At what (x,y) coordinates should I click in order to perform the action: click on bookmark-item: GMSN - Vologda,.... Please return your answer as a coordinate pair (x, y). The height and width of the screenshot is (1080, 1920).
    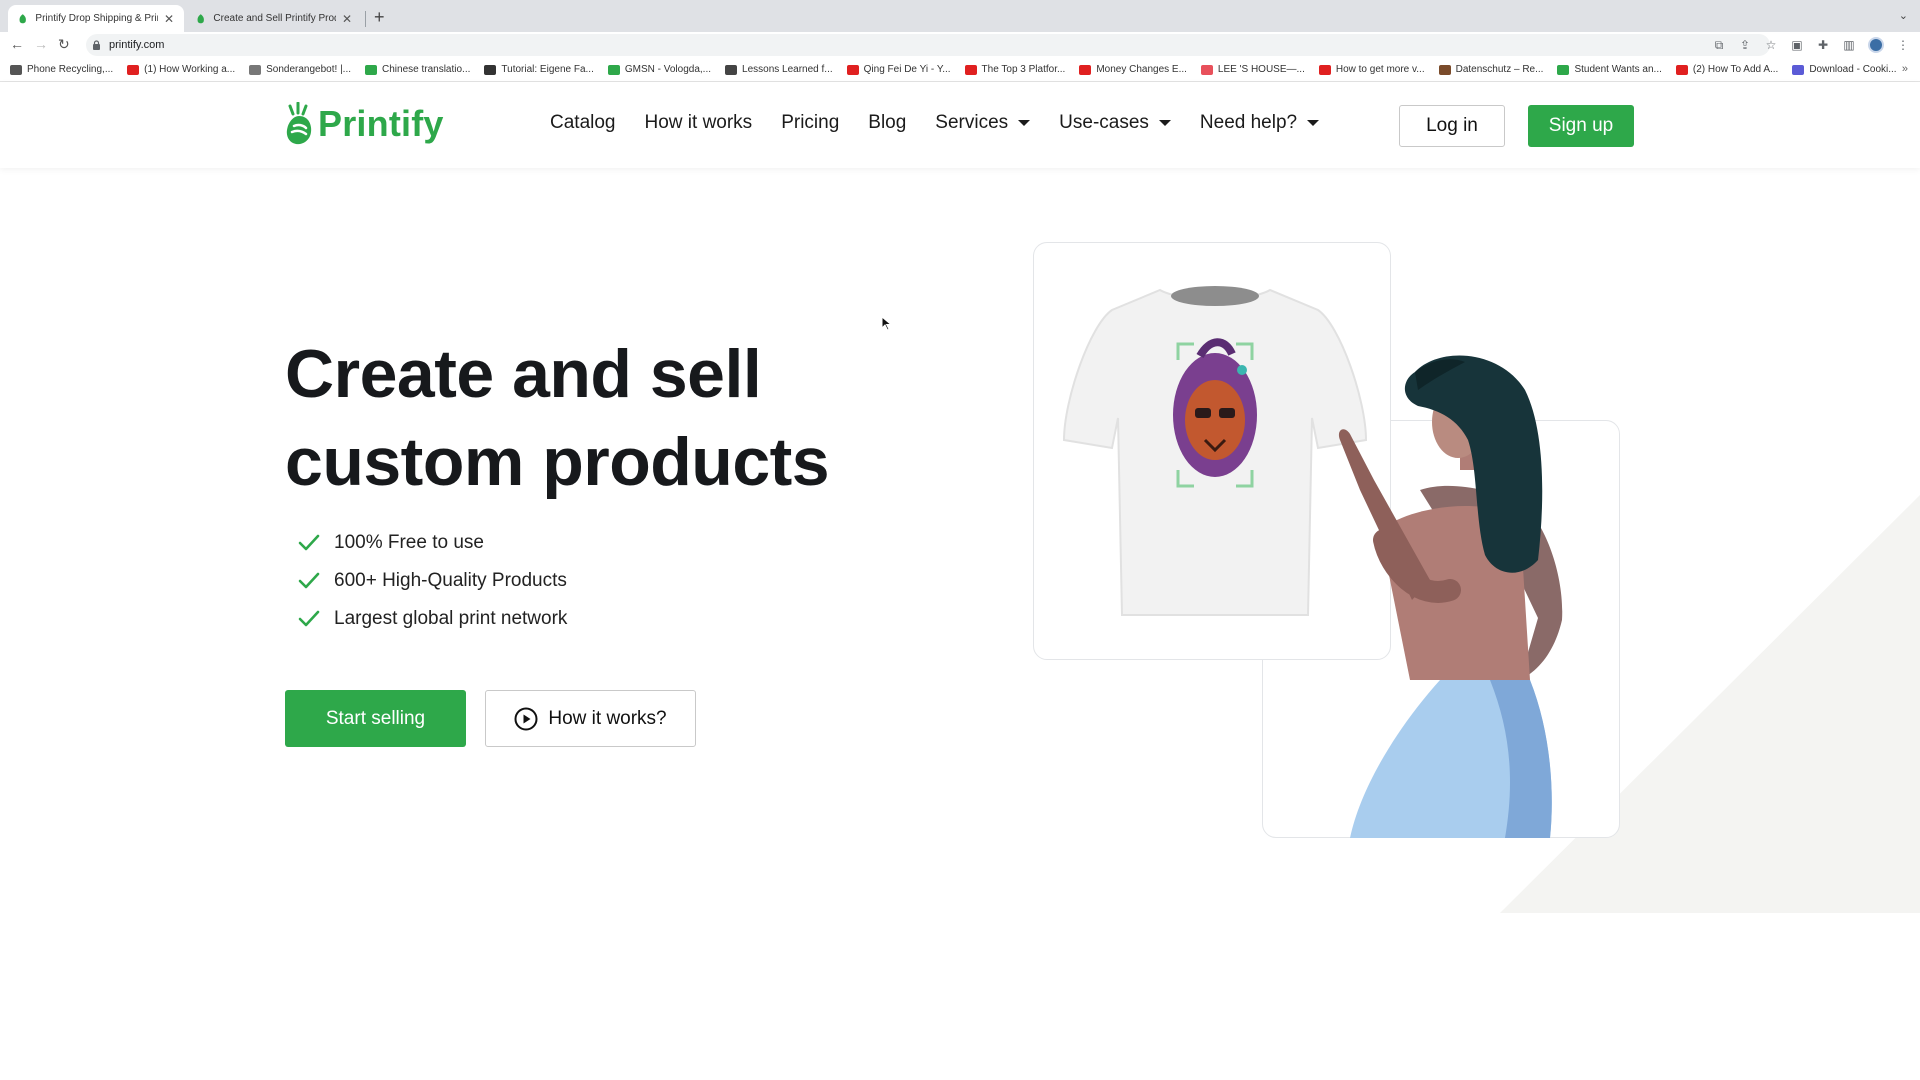
    Looking at the image, I should click on (659, 69).